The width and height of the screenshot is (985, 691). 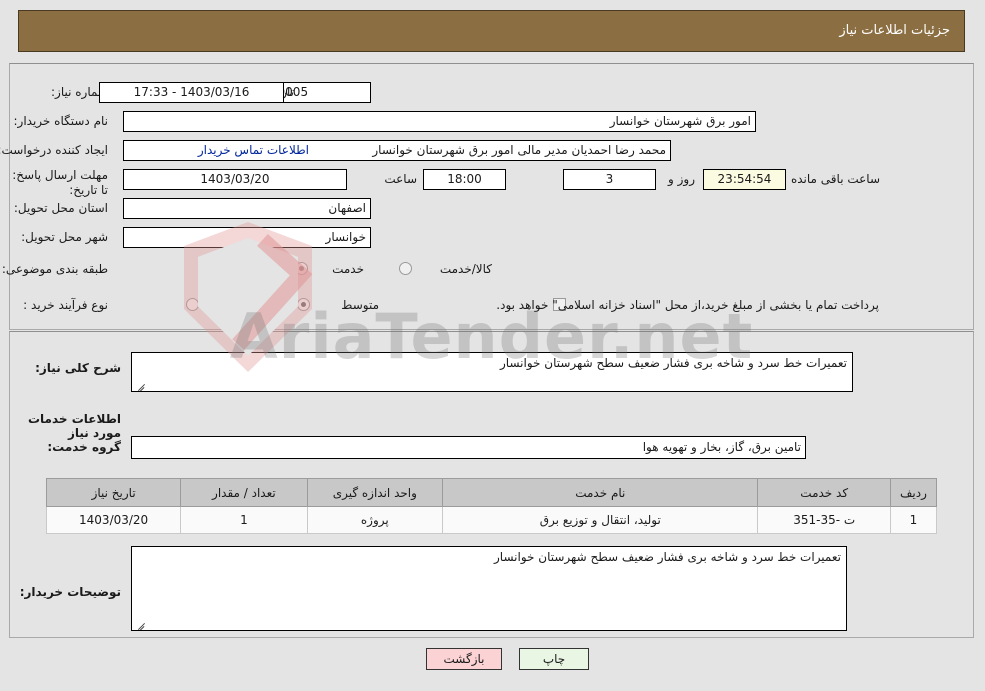 I want to click on field-buyer-org: امور برق شهرستان خوانسار, so click(x=440, y=121).